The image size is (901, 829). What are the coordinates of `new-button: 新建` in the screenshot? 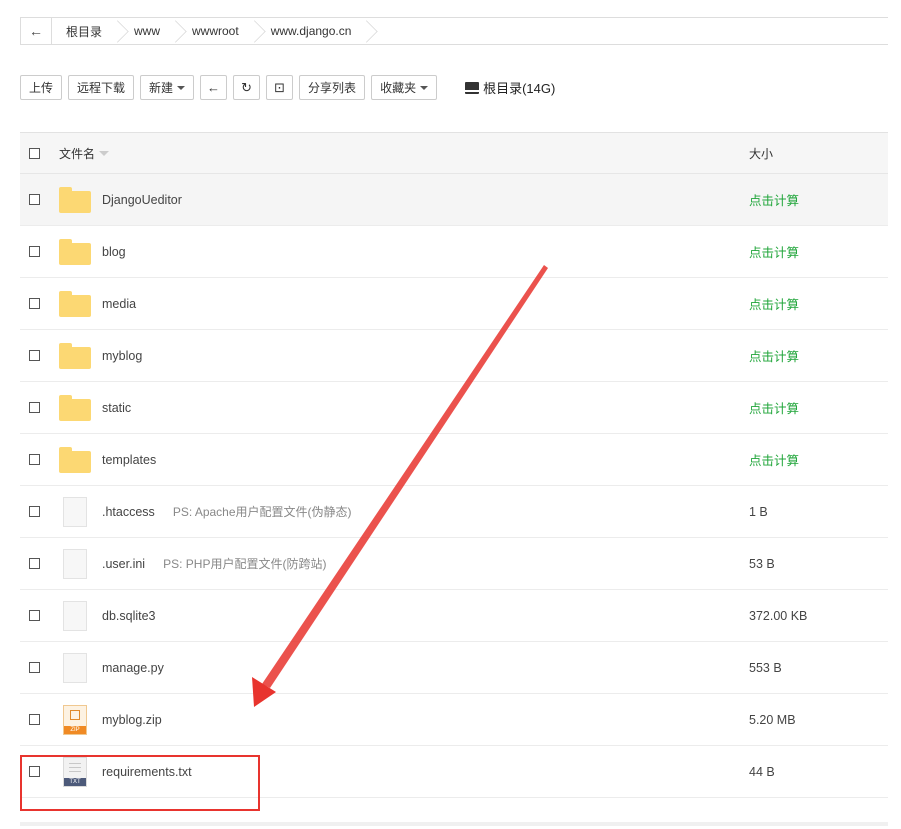 It's located at (167, 87).